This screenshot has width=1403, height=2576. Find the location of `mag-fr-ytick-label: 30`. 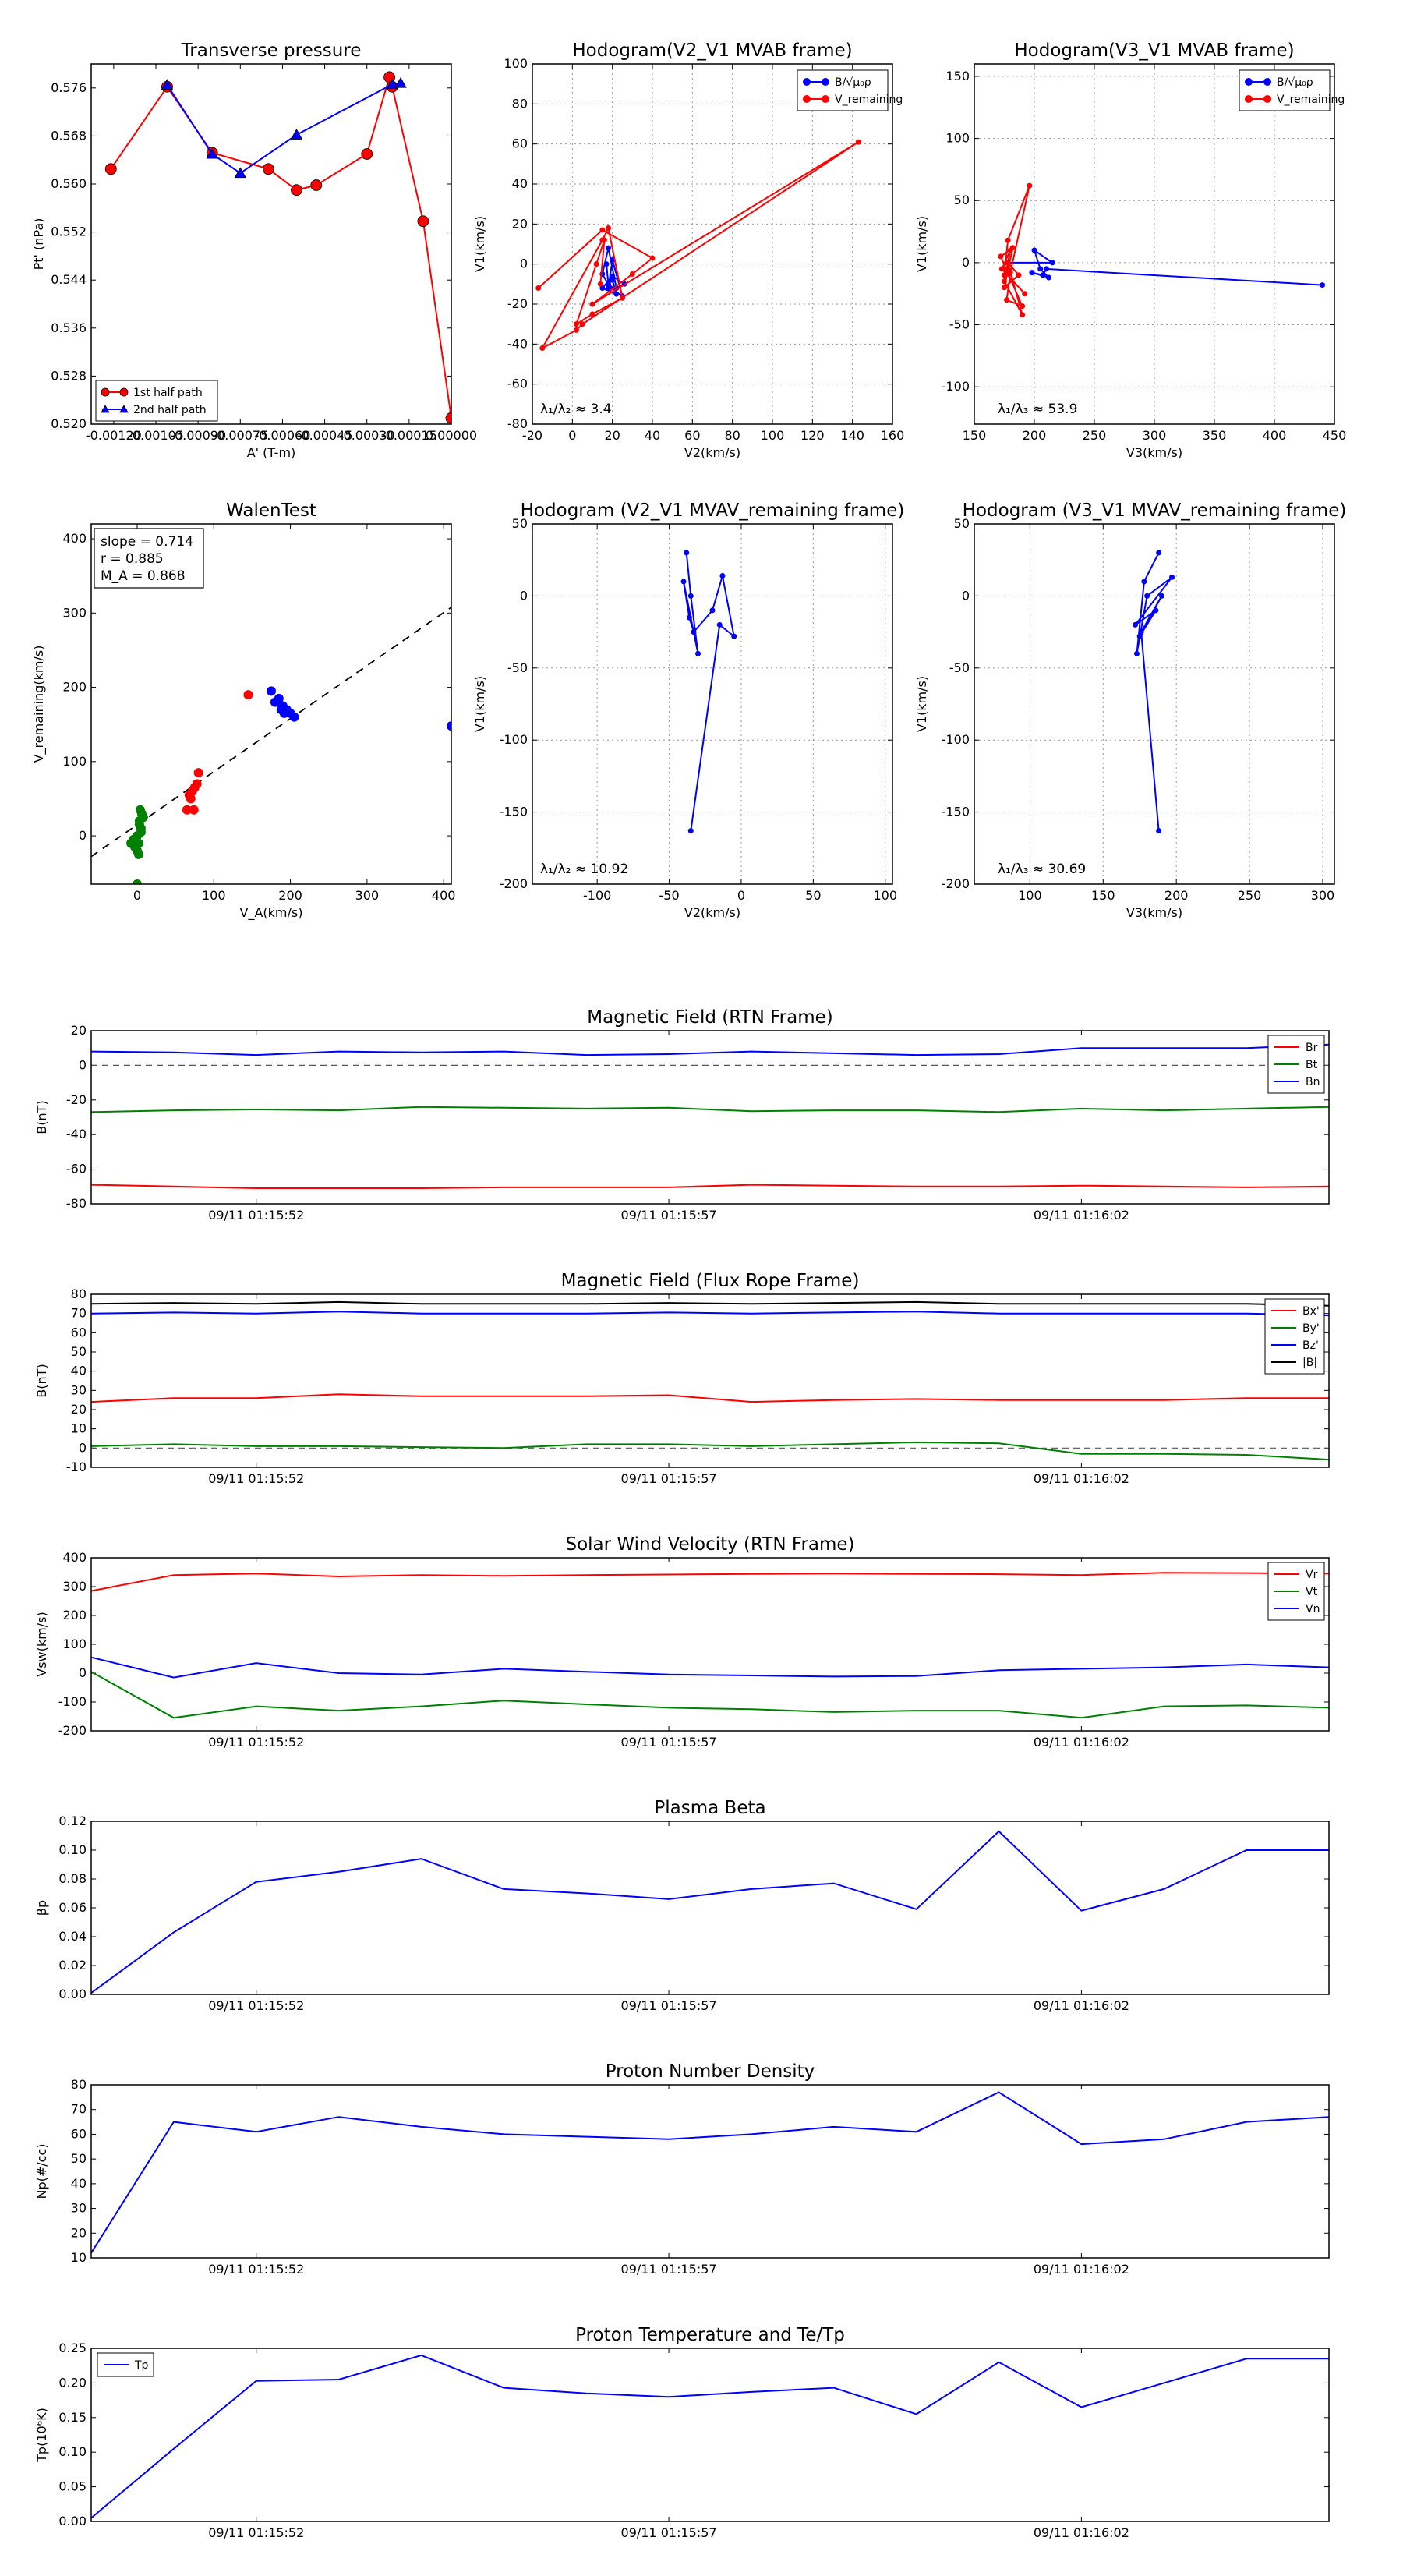

mag-fr-ytick-label: 30 is located at coordinates (79, 1389).